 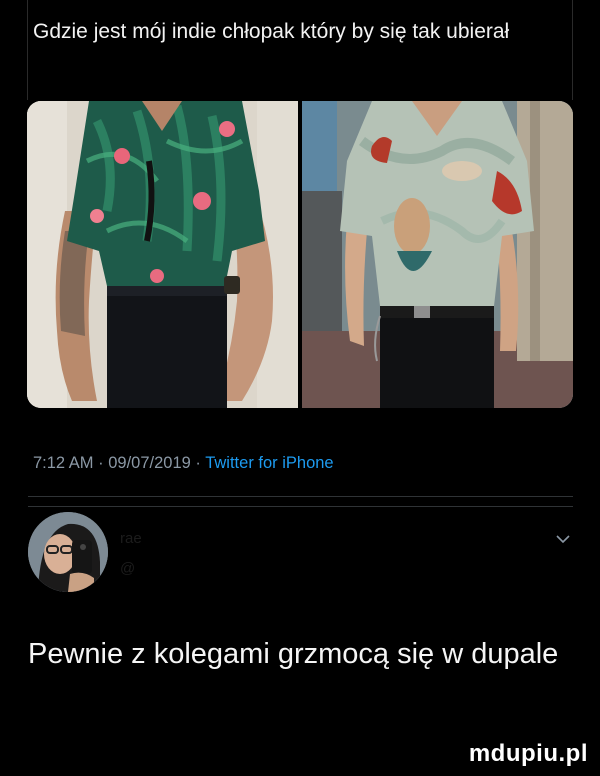 What do you see at coordinates (149, 463) in the screenshot?
I see `tweet-date: 09/07/2019` at bounding box center [149, 463].